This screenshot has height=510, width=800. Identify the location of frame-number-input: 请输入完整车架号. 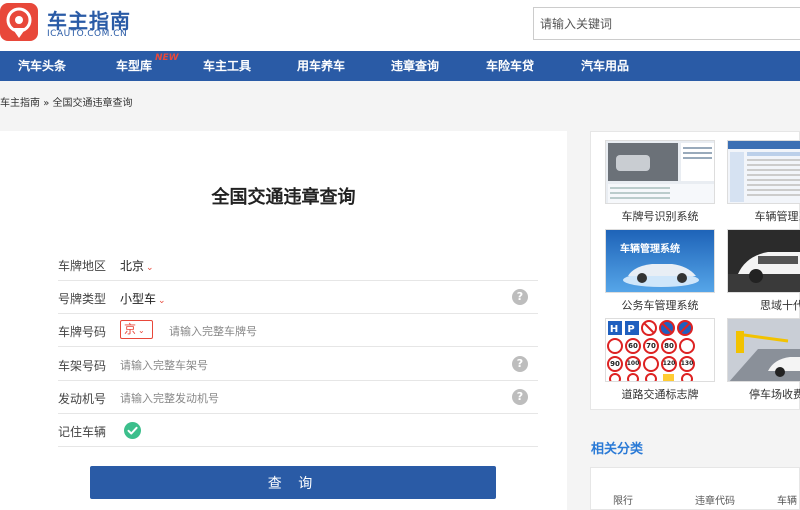
(164, 365).